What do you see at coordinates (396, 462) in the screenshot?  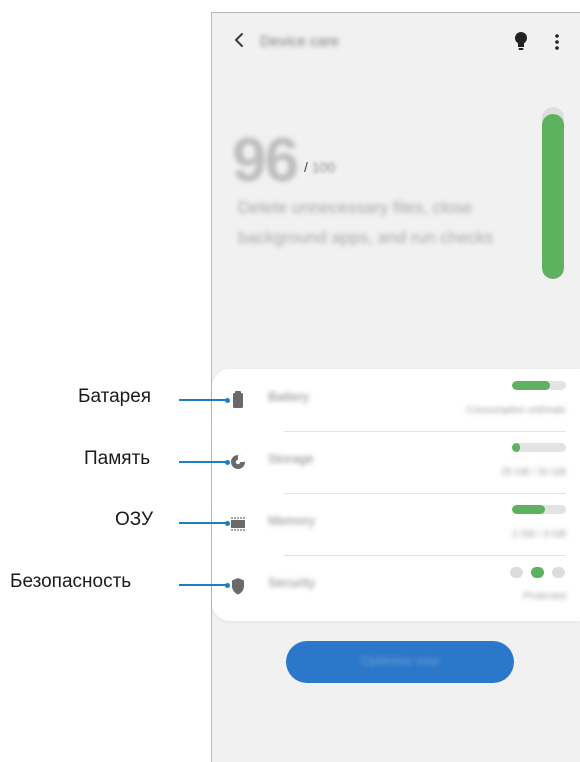 I see `storage-row: Storage 25 GB / 32 GB` at bounding box center [396, 462].